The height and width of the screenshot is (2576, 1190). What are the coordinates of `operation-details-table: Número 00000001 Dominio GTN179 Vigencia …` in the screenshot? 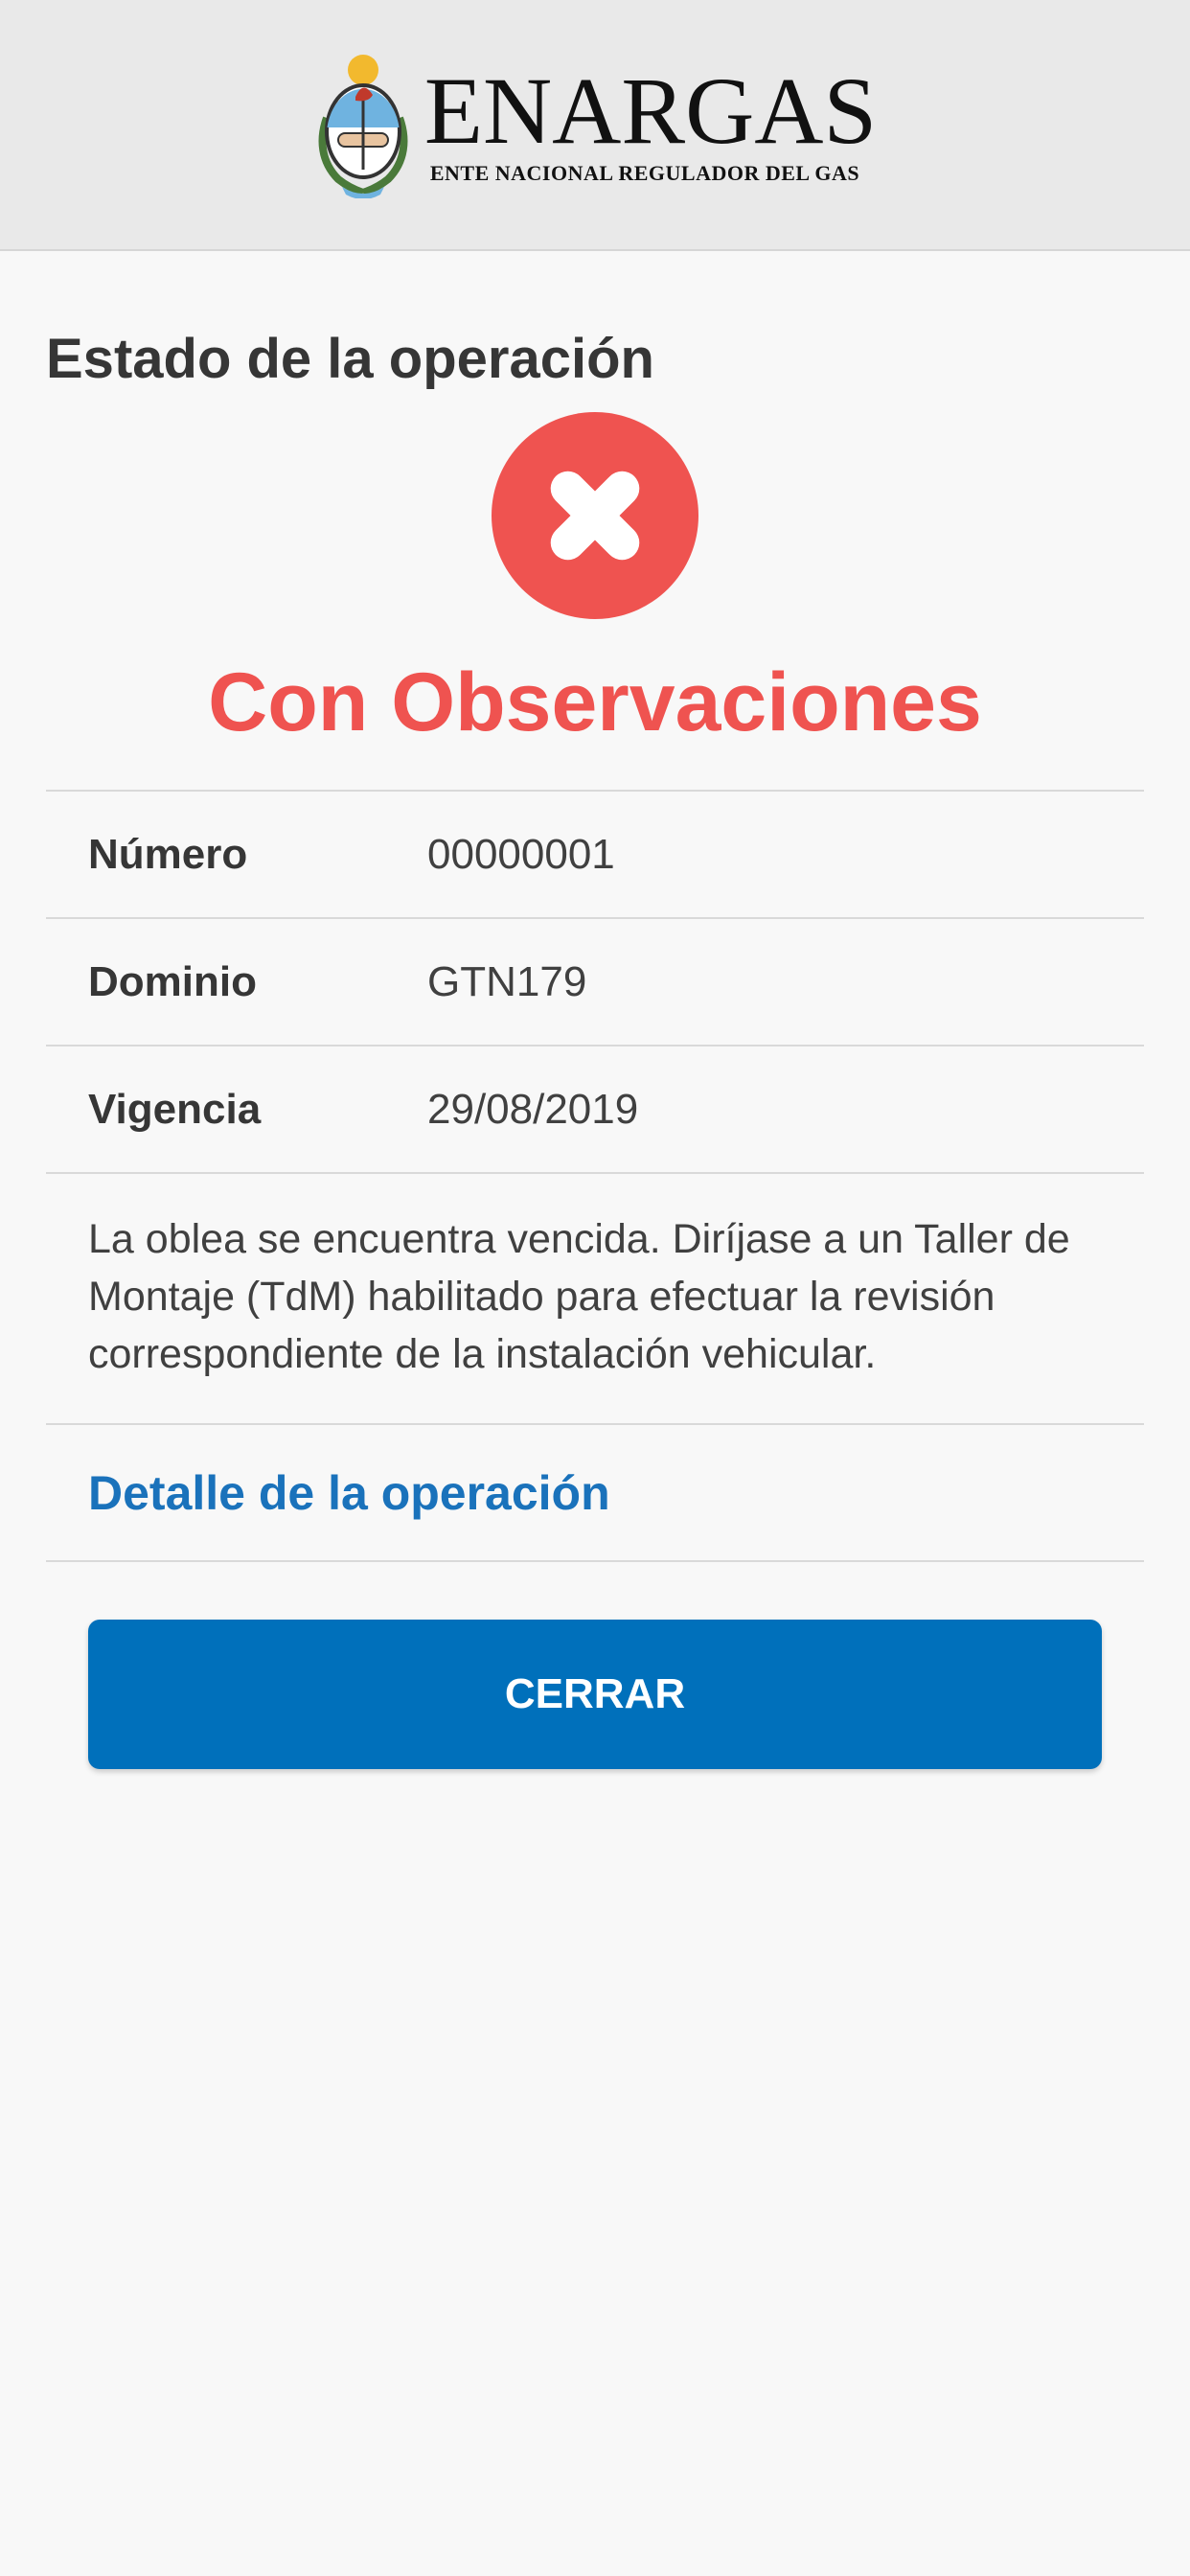 It's located at (595, 982).